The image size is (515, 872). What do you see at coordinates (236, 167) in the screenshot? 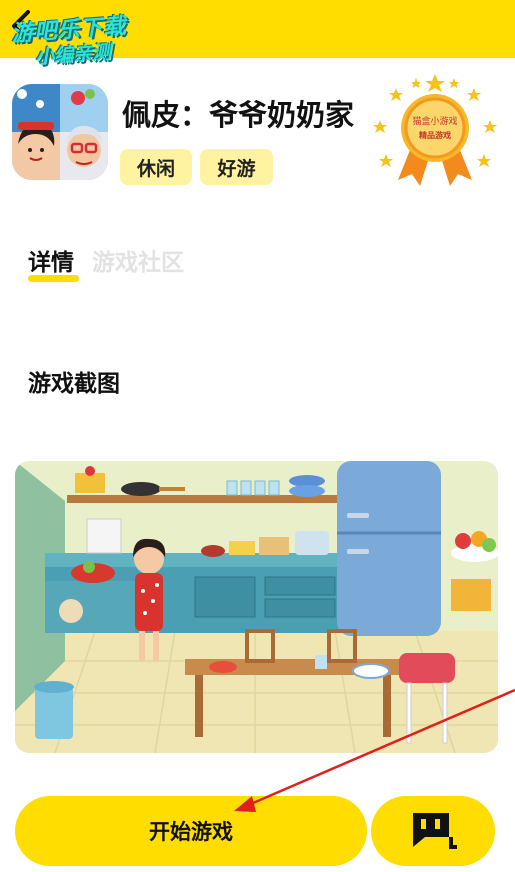
I see `tag-good-game: 好游` at bounding box center [236, 167].